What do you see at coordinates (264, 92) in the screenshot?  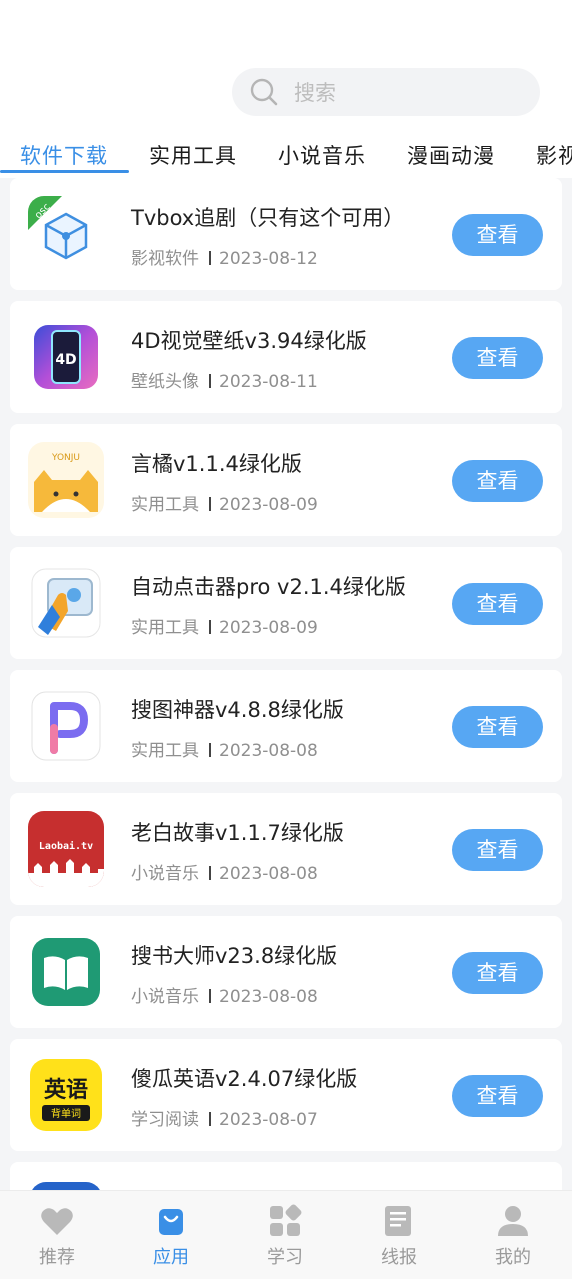 I see `search-icon` at bounding box center [264, 92].